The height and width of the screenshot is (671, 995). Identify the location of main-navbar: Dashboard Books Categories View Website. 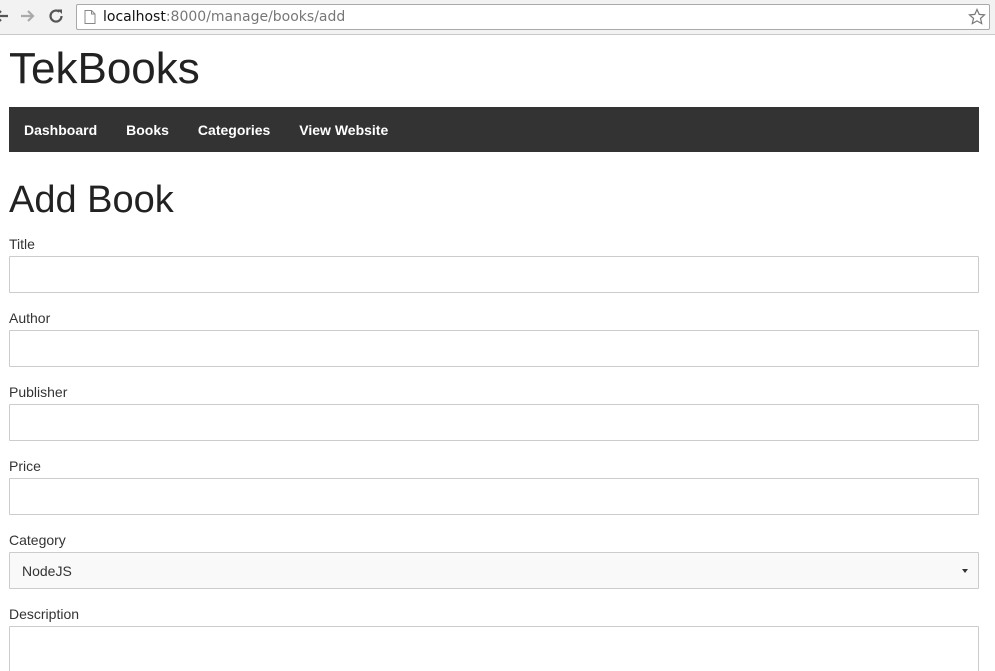
(494, 129).